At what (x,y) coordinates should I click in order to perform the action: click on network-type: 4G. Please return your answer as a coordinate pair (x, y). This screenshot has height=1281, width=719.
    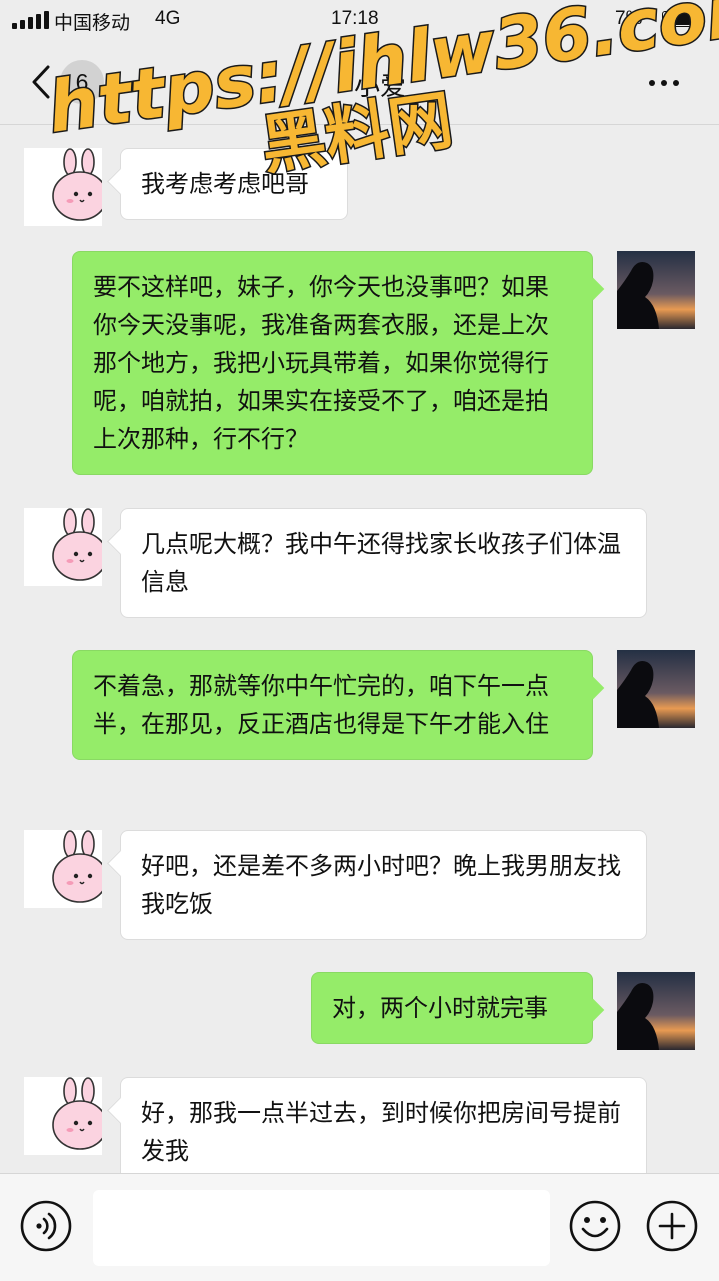
    Looking at the image, I should click on (168, 18).